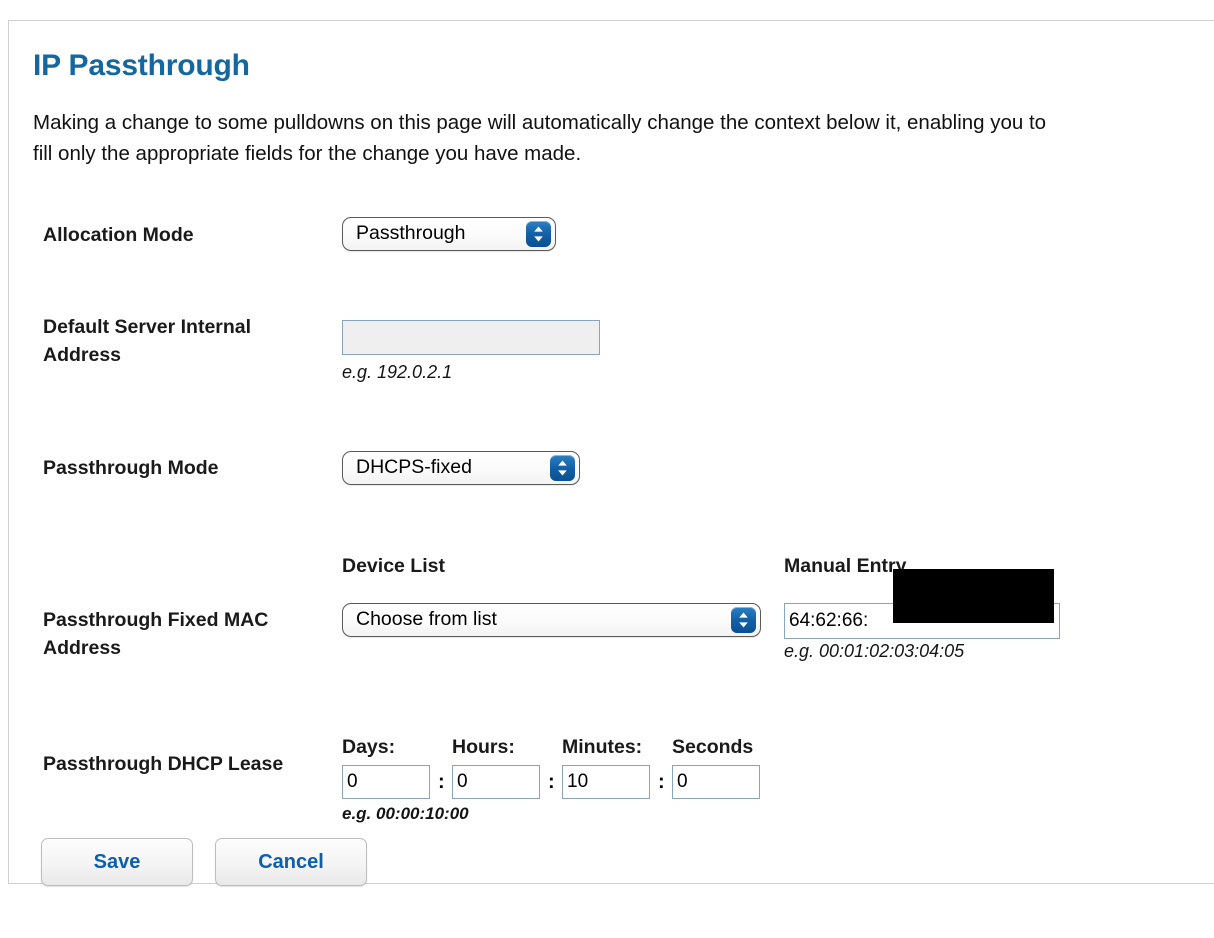  What do you see at coordinates (602, 747) in the screenshot?
I see `dhcp-lease-minutes-heading: Minutes:` at bounding box center [602, 747].